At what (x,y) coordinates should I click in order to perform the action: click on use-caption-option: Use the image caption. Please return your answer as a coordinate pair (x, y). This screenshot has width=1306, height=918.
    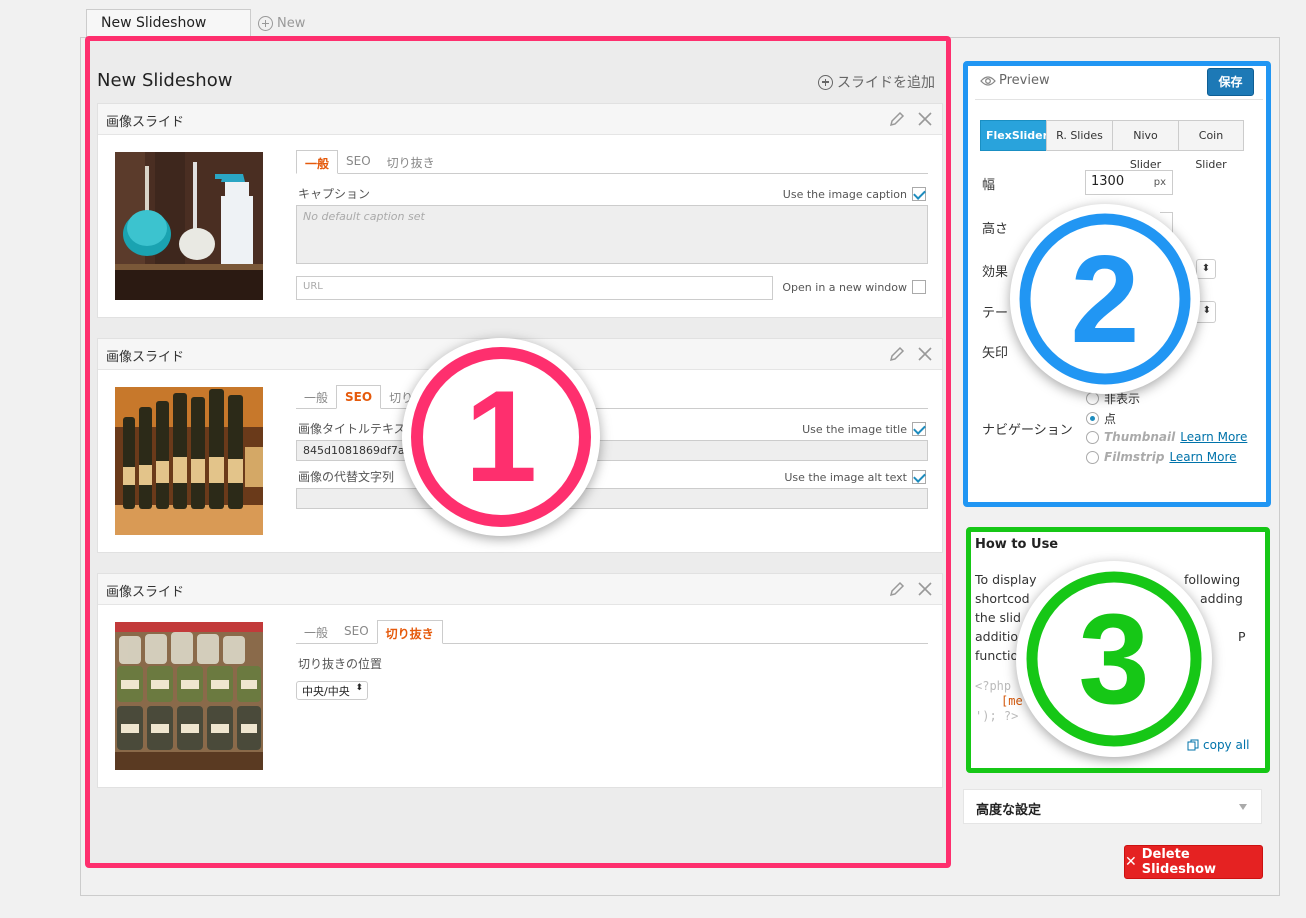
    Looking at the image, I should click on (854, 194).